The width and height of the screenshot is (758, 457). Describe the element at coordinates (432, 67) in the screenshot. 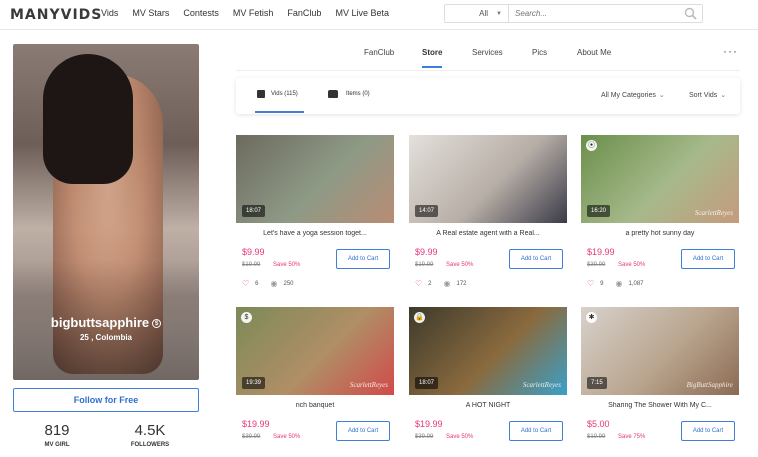

I see `active-tab-indicator` at that location.